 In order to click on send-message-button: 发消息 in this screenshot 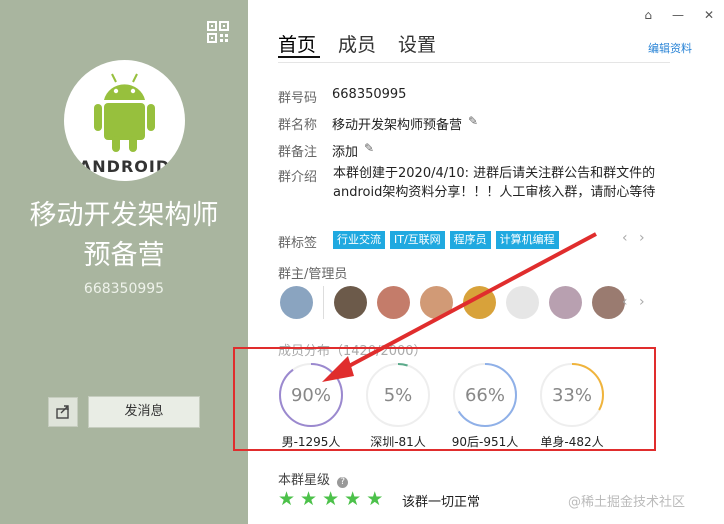, I will do `click(144, 412)`.